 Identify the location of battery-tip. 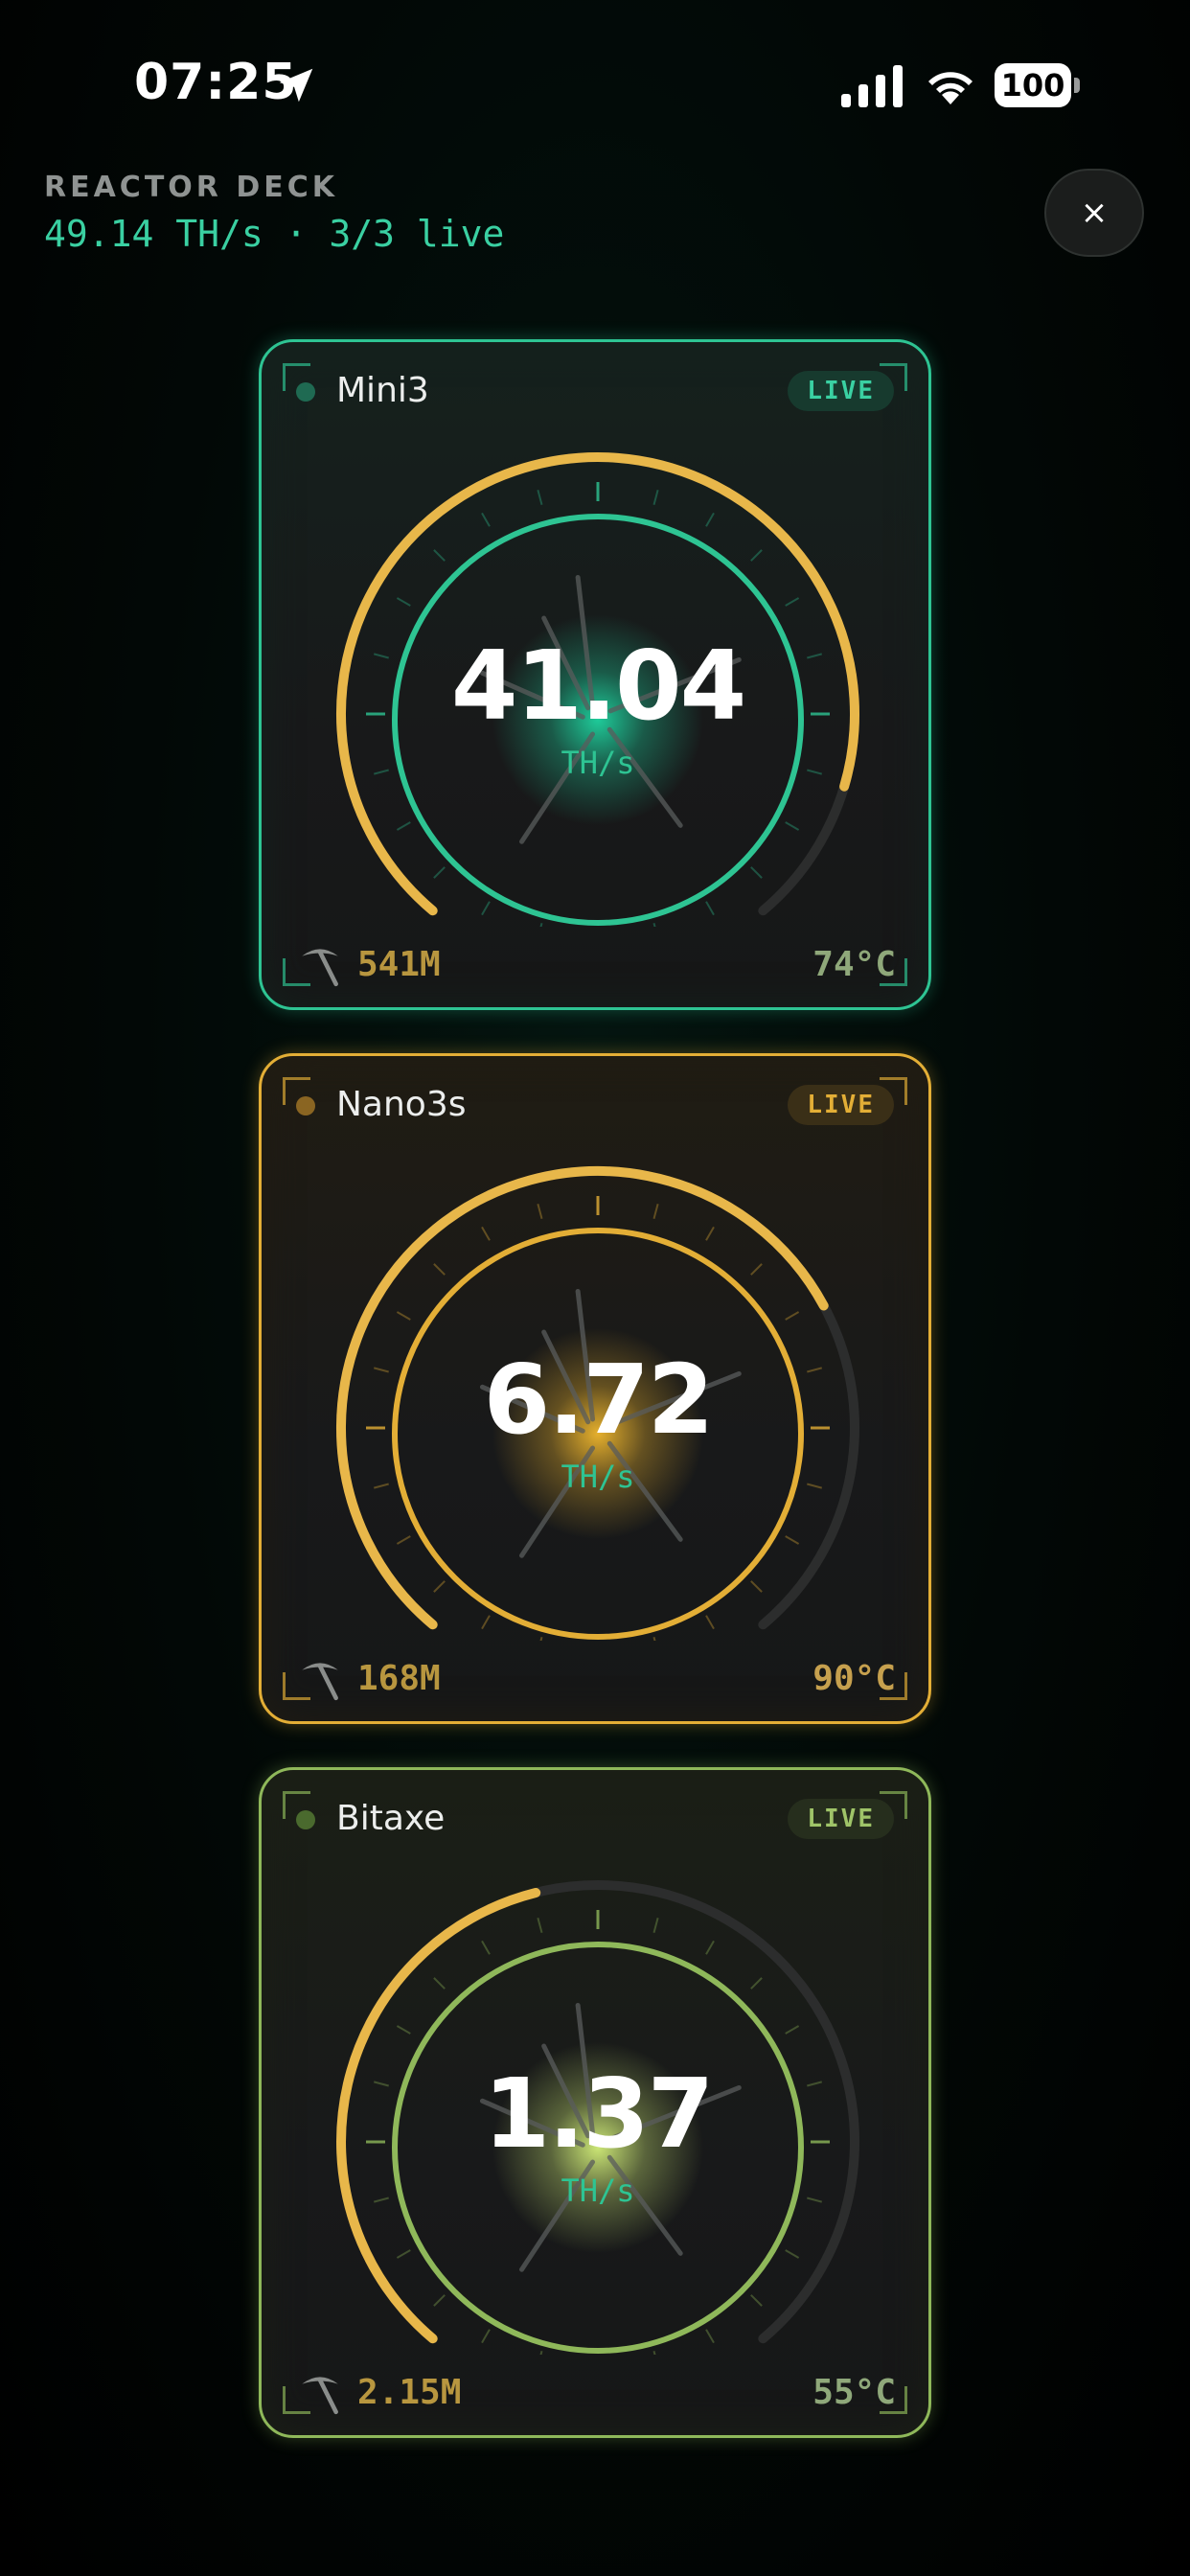
(1077, 85).